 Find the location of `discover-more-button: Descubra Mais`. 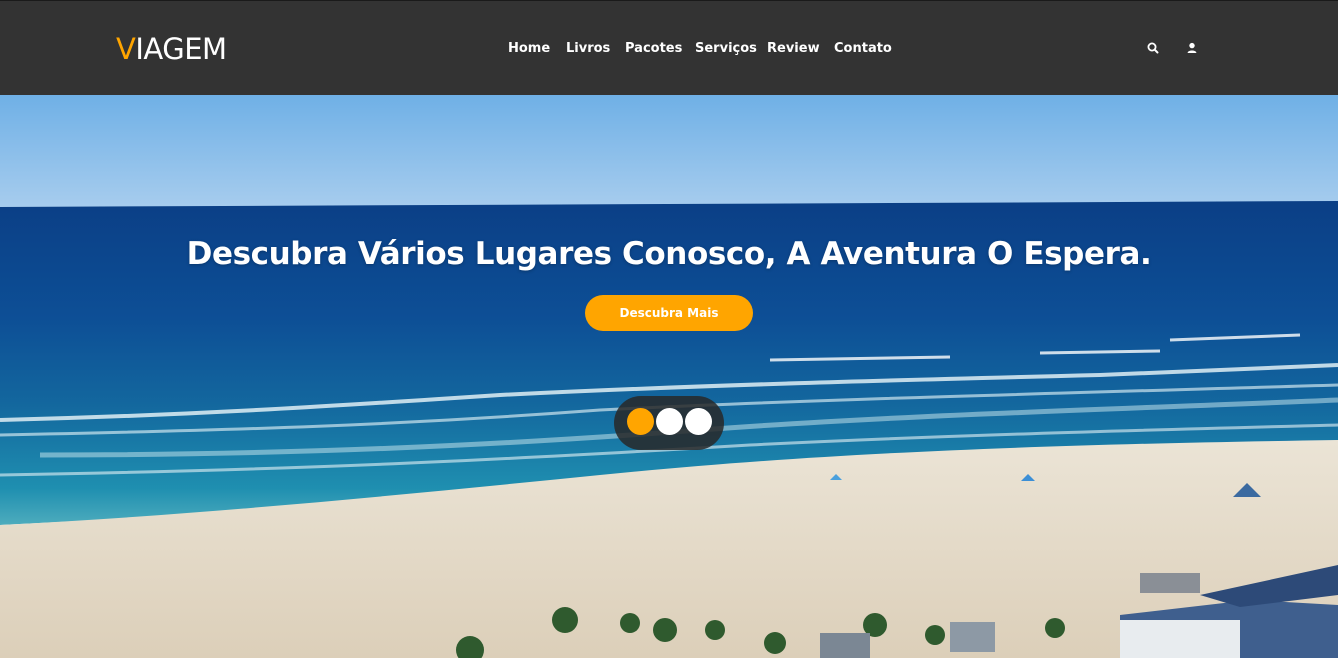

discover-more-button: Descubra Mais is located at coordinates (669, 313).